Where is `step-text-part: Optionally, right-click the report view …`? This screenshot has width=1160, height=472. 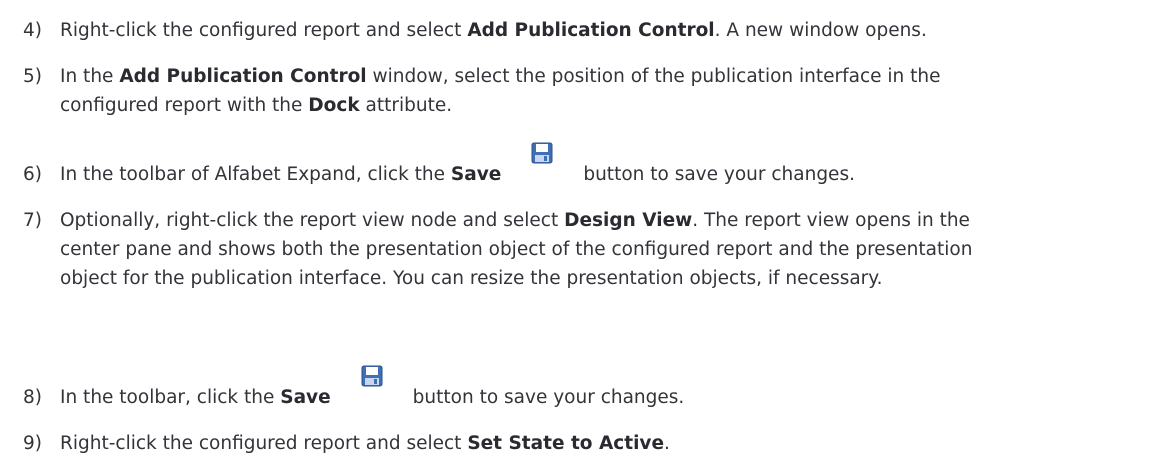
step-text-part: Optionally, right-click the report view … is located at coordinates (312, 220).